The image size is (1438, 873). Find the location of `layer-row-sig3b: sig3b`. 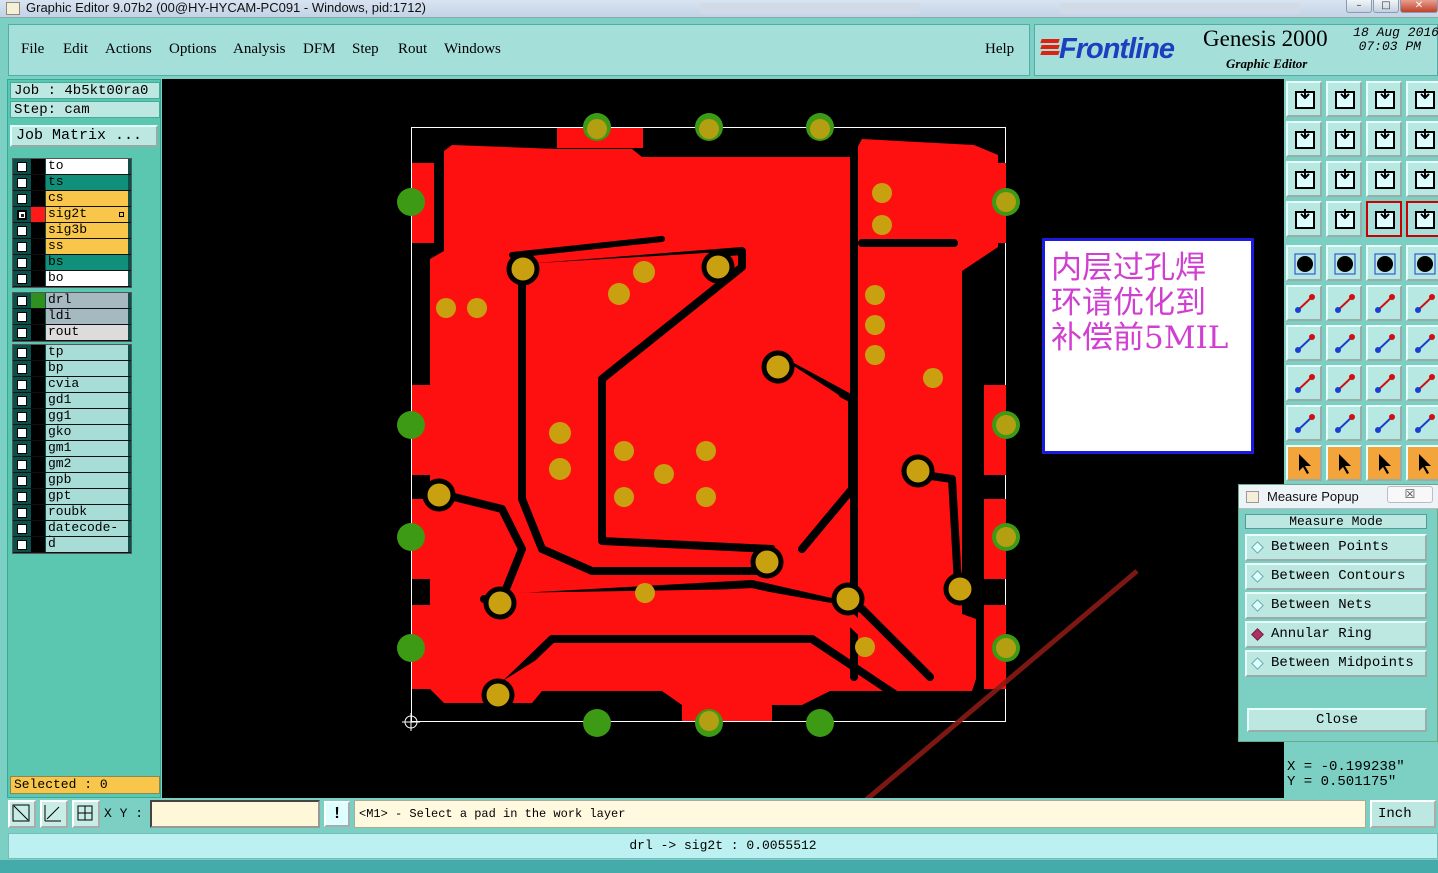

layer-row-sig3b: sig3b is located at coordinates (72, 231).